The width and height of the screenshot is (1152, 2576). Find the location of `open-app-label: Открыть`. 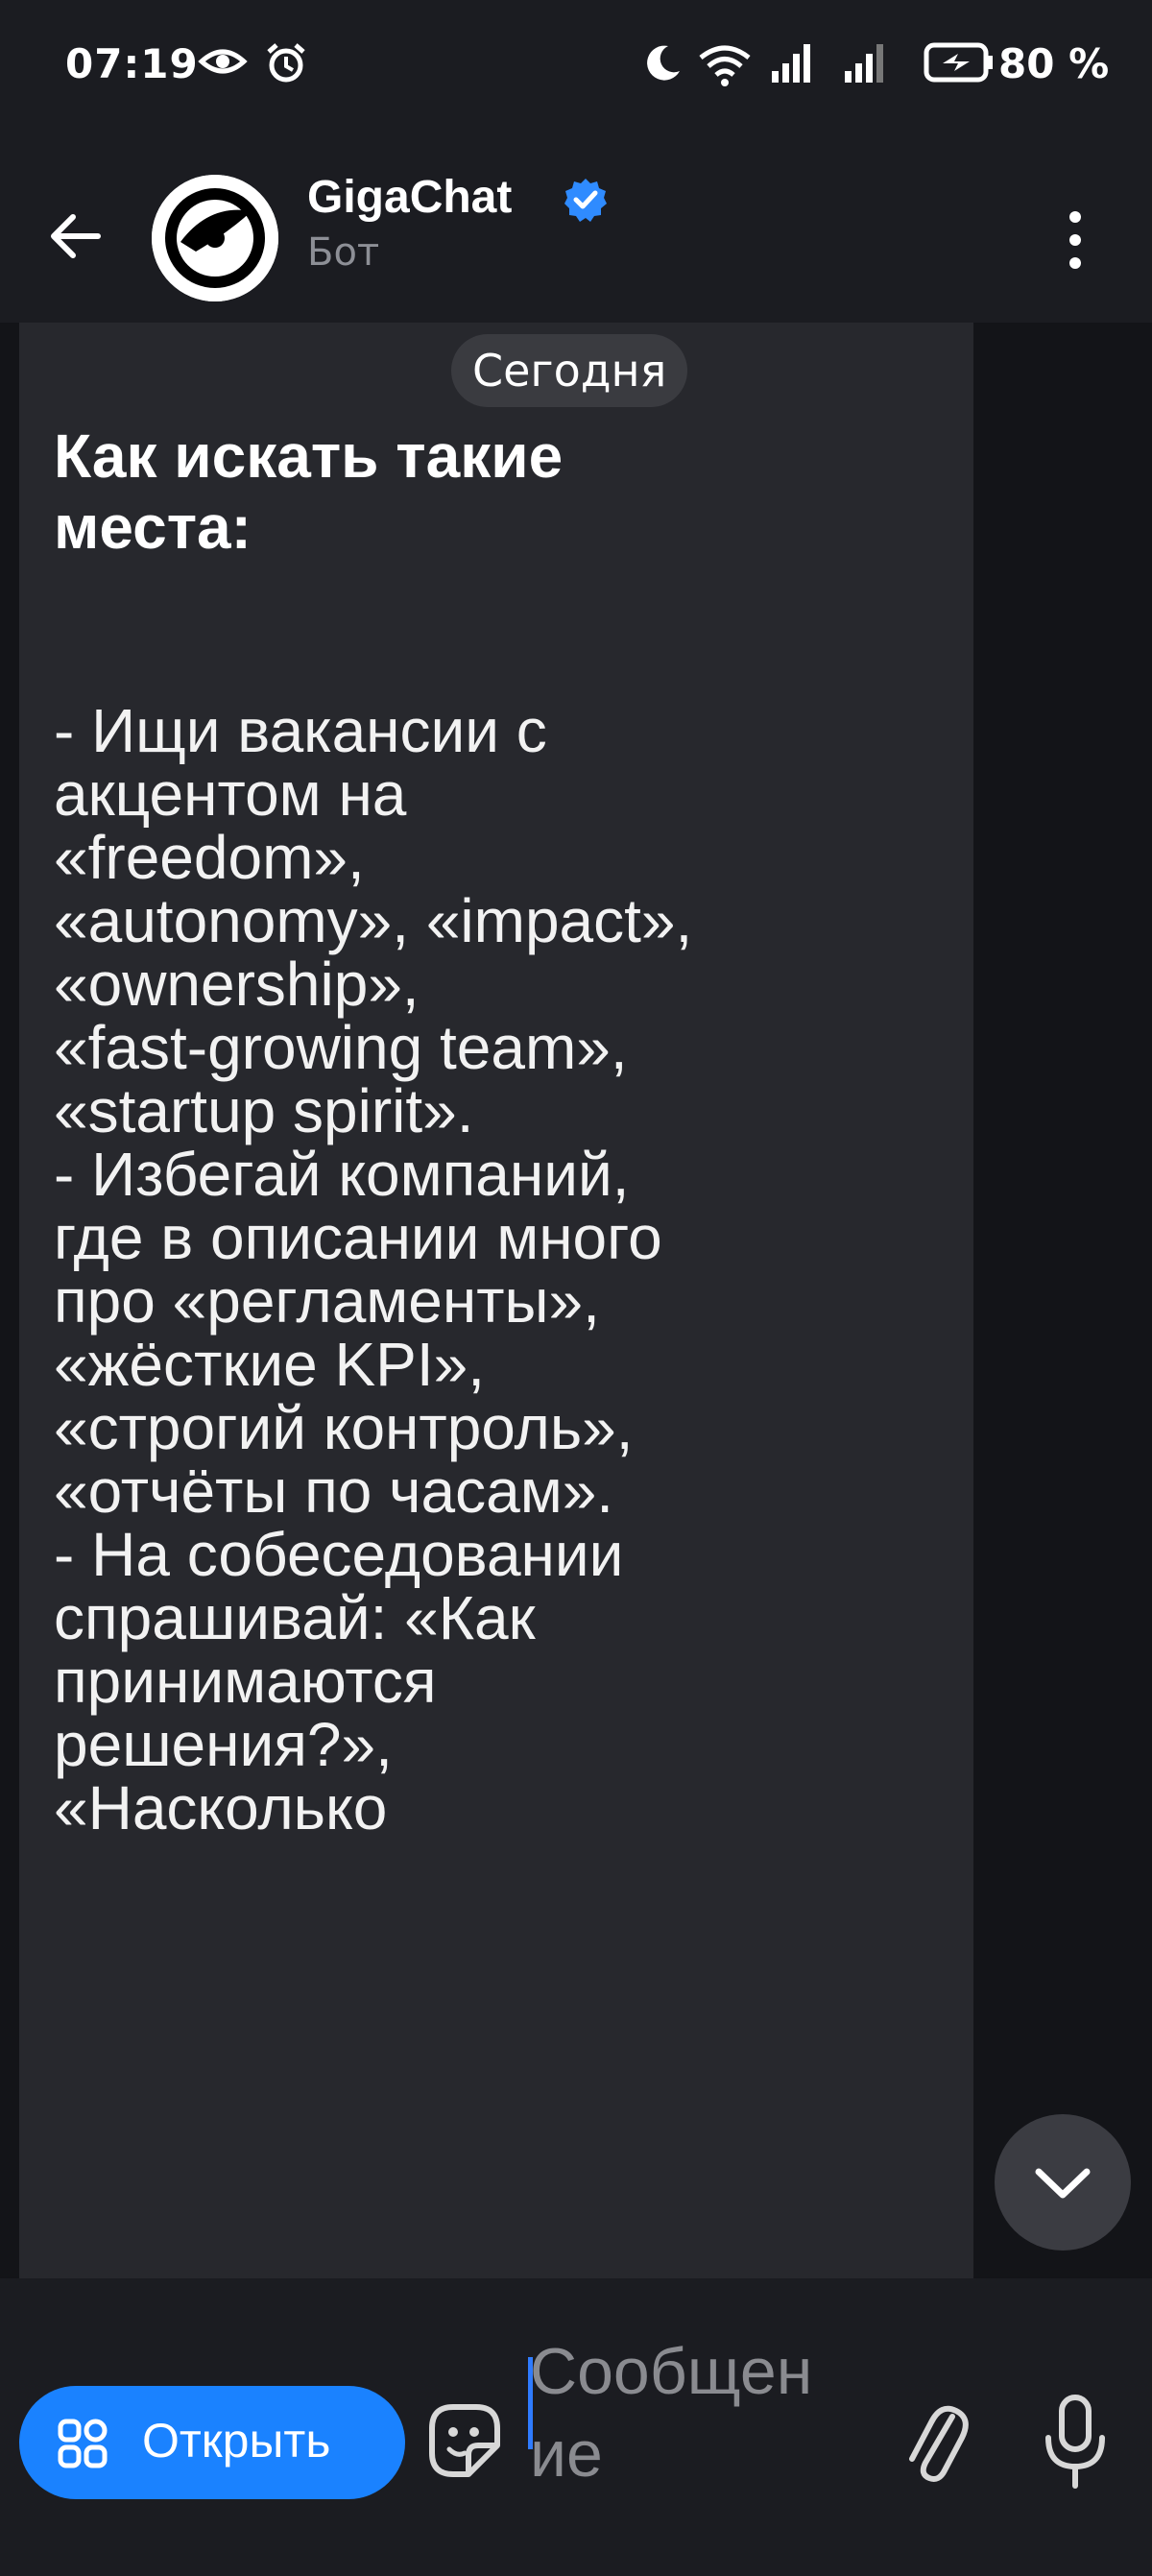

open-app-label: Открыть is located at coordinates (236, 2441).